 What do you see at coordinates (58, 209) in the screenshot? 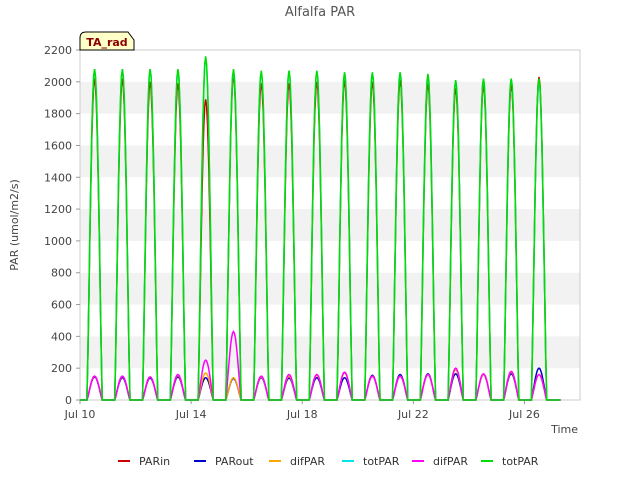
I see `y-tick-label: 1200` at bounding box center [58, 209].